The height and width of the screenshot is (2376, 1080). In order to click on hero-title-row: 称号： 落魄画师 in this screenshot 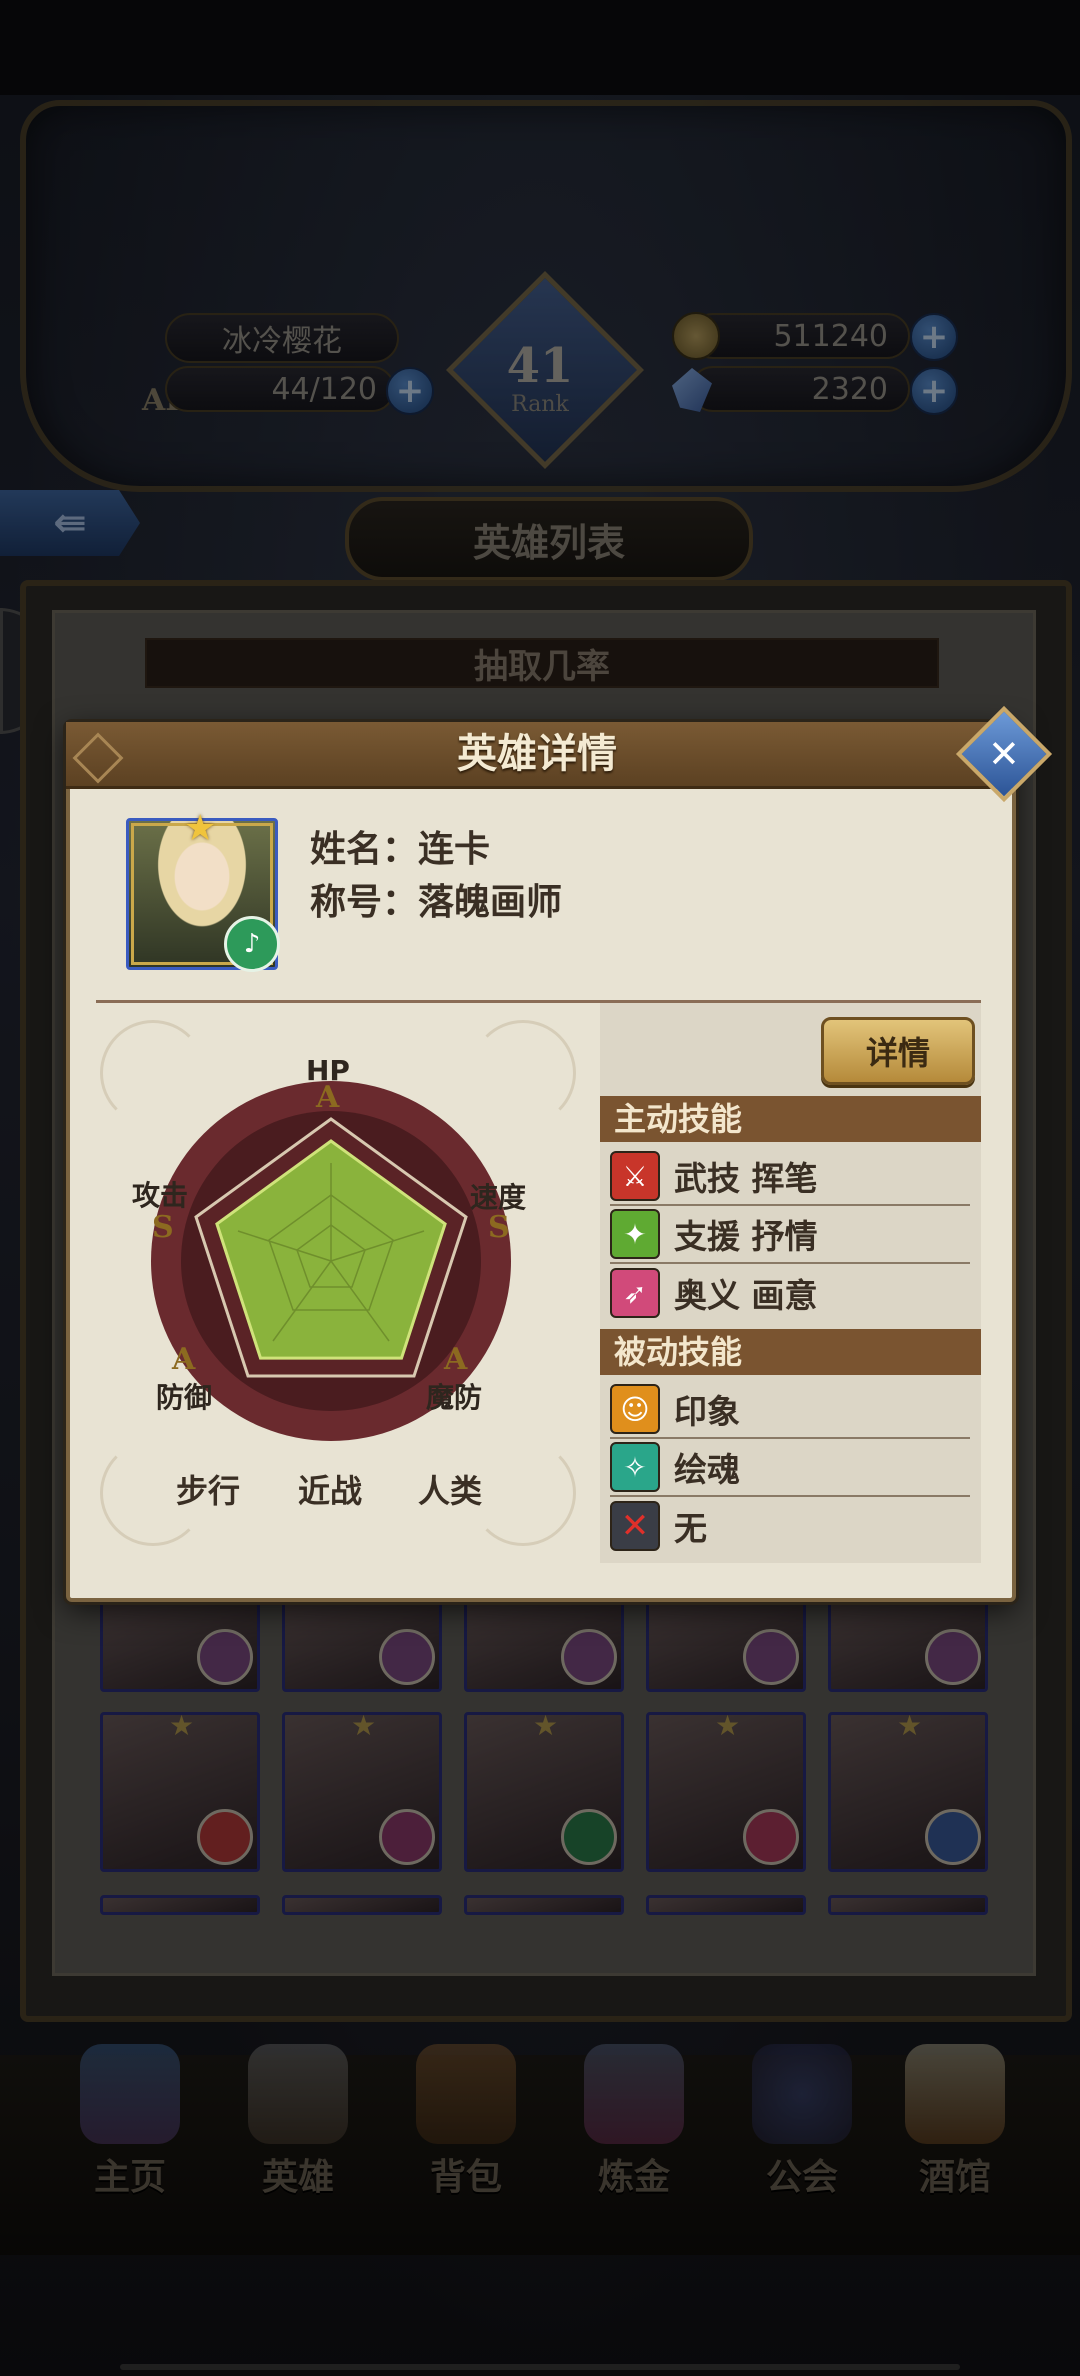, I will do `click(436, 899)`.